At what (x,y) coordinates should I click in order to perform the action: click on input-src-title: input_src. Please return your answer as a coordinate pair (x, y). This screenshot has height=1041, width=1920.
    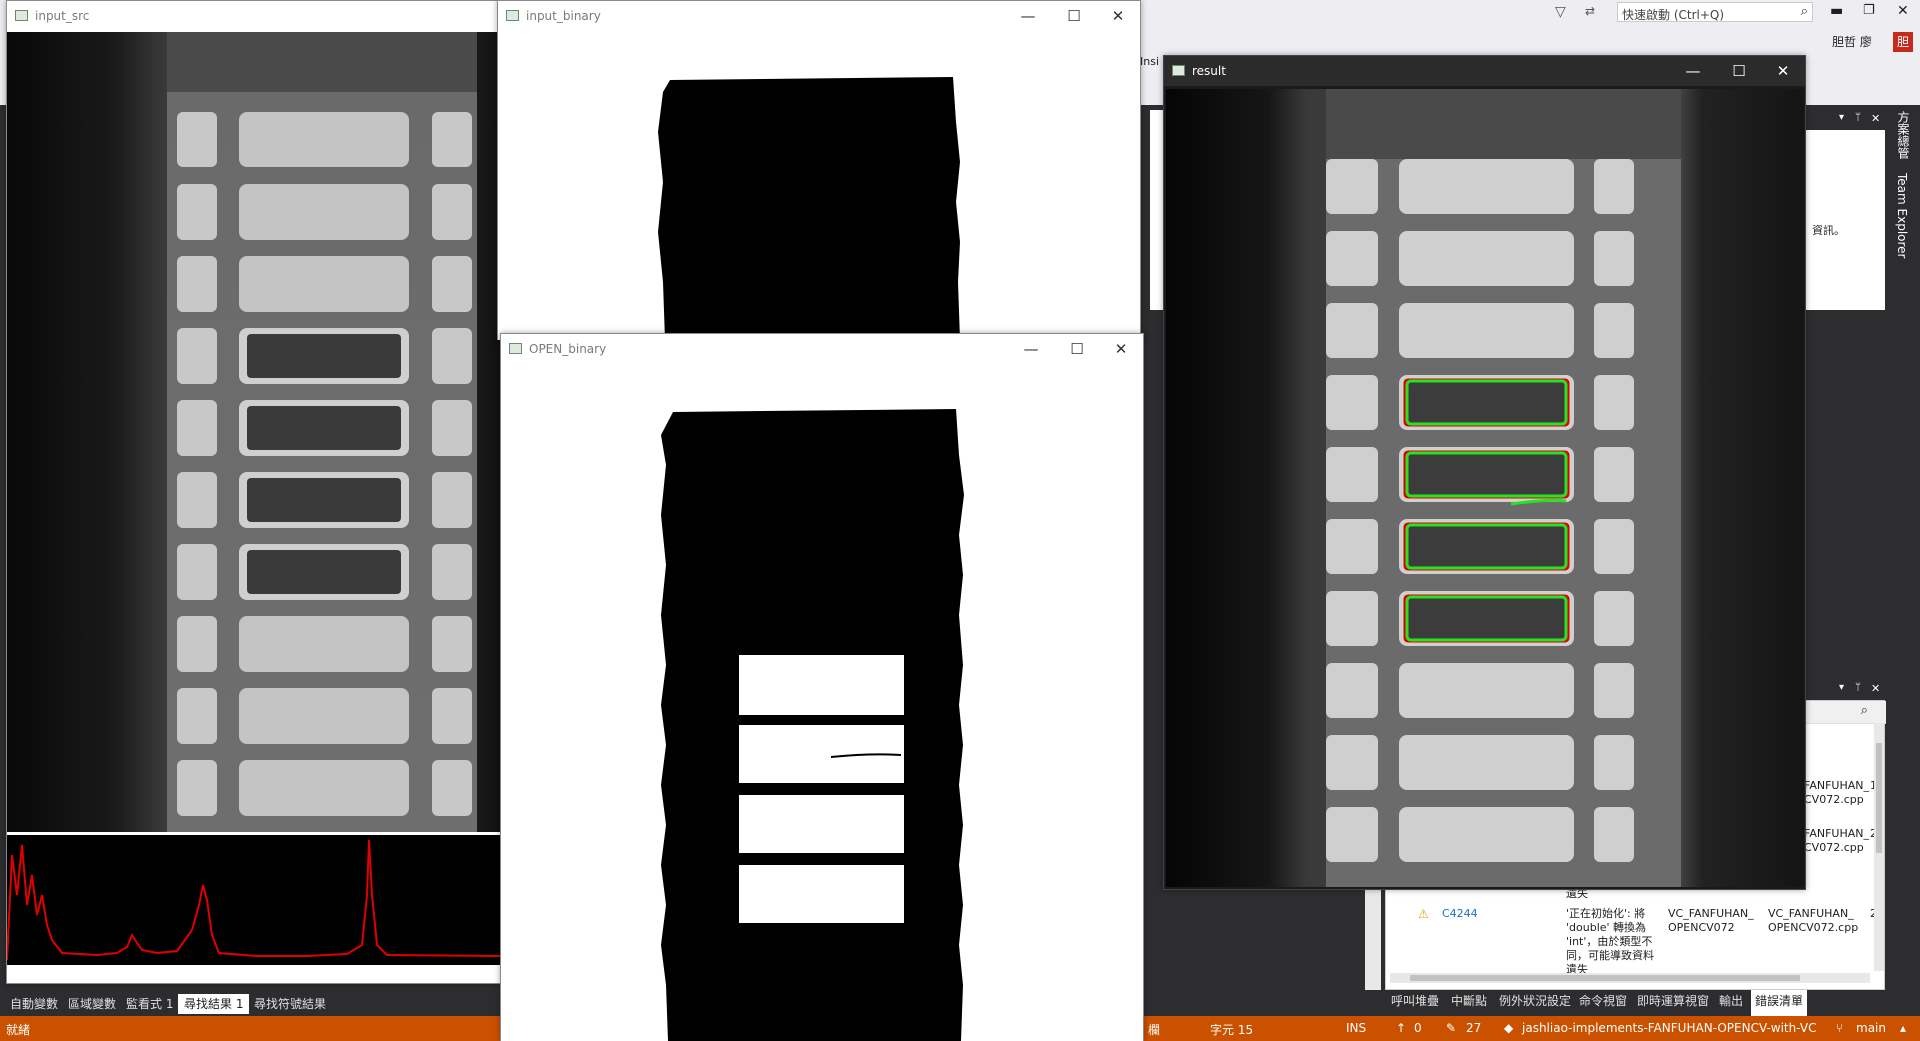
    Looking at the image, I should click on (62, 16).